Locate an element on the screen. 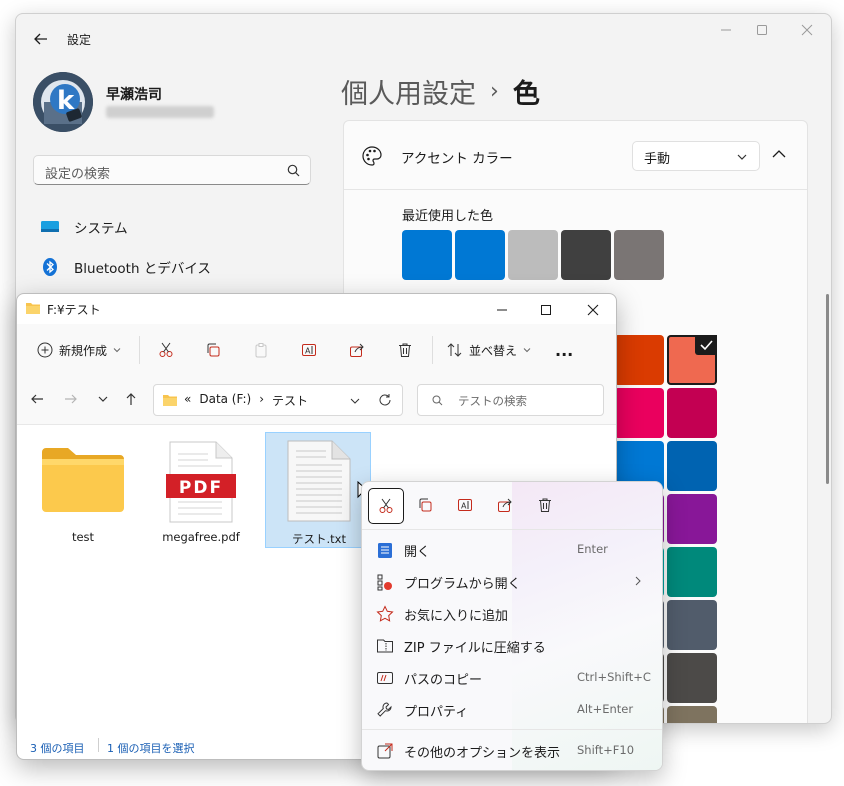 The width and height of the screenshot is (844, 786). recent-colors-row is located at coordinates (537, 255).